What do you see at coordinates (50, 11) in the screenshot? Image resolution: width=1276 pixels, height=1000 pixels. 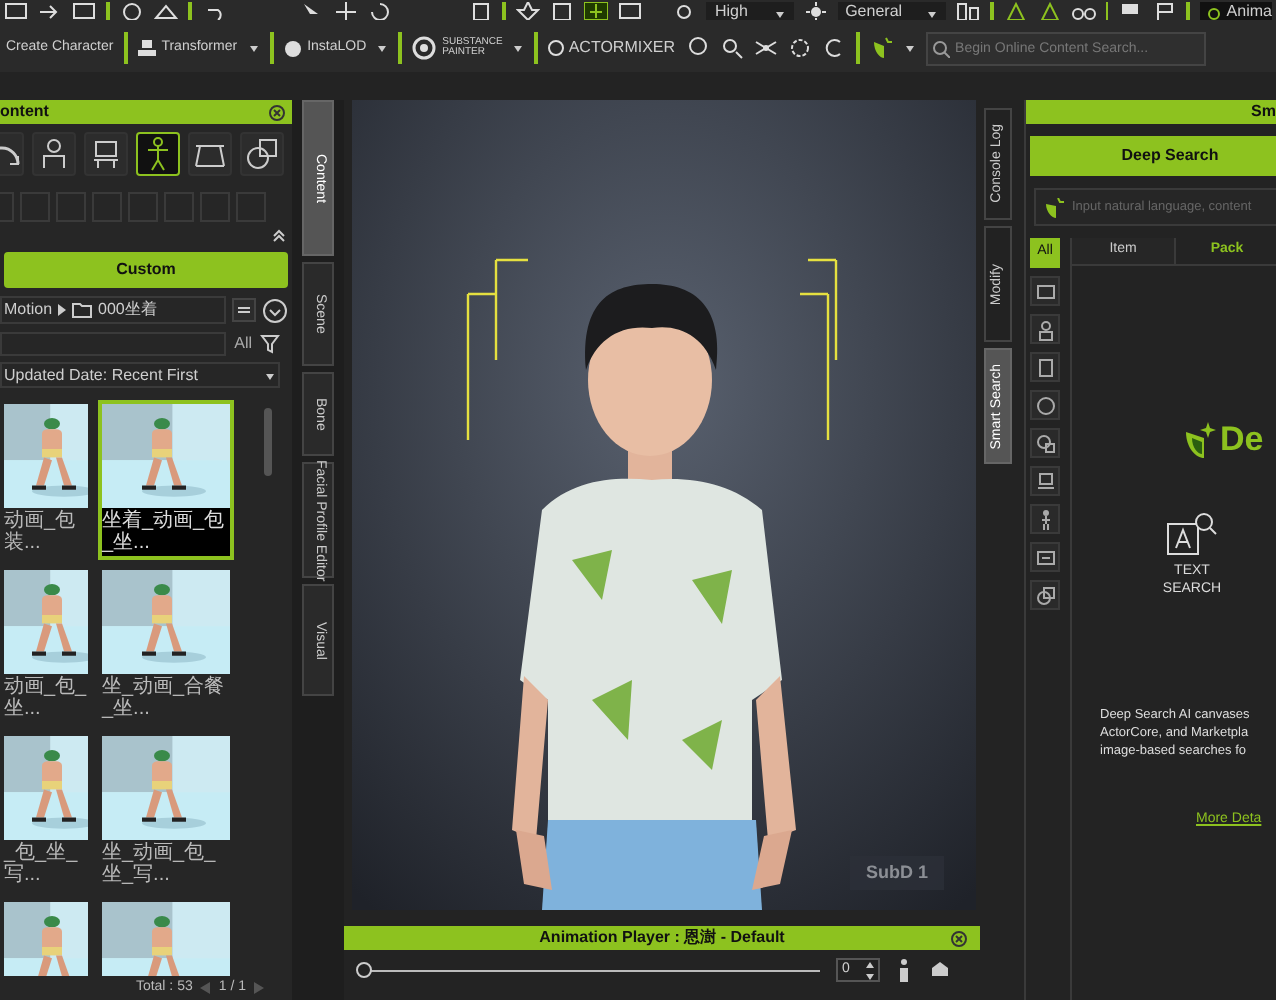 I see `arrow-icon` at bounding box center [50, 11].